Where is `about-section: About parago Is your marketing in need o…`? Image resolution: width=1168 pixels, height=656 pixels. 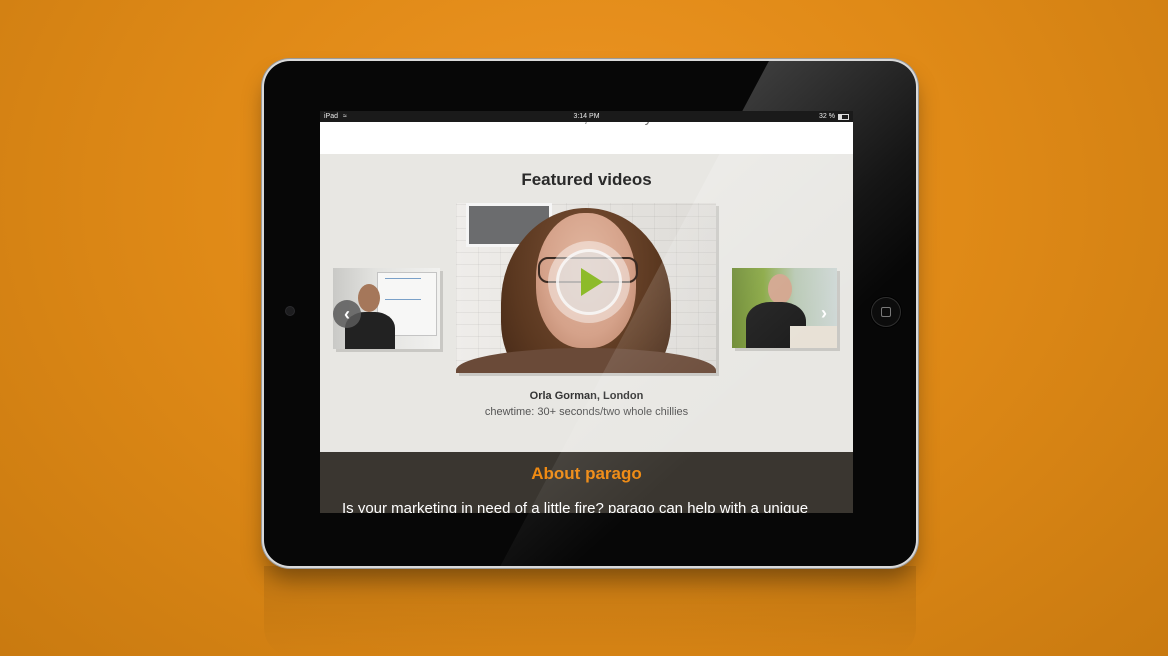 about-section: About parago Is your marketing in need o… is located at coordinates (586, 482).